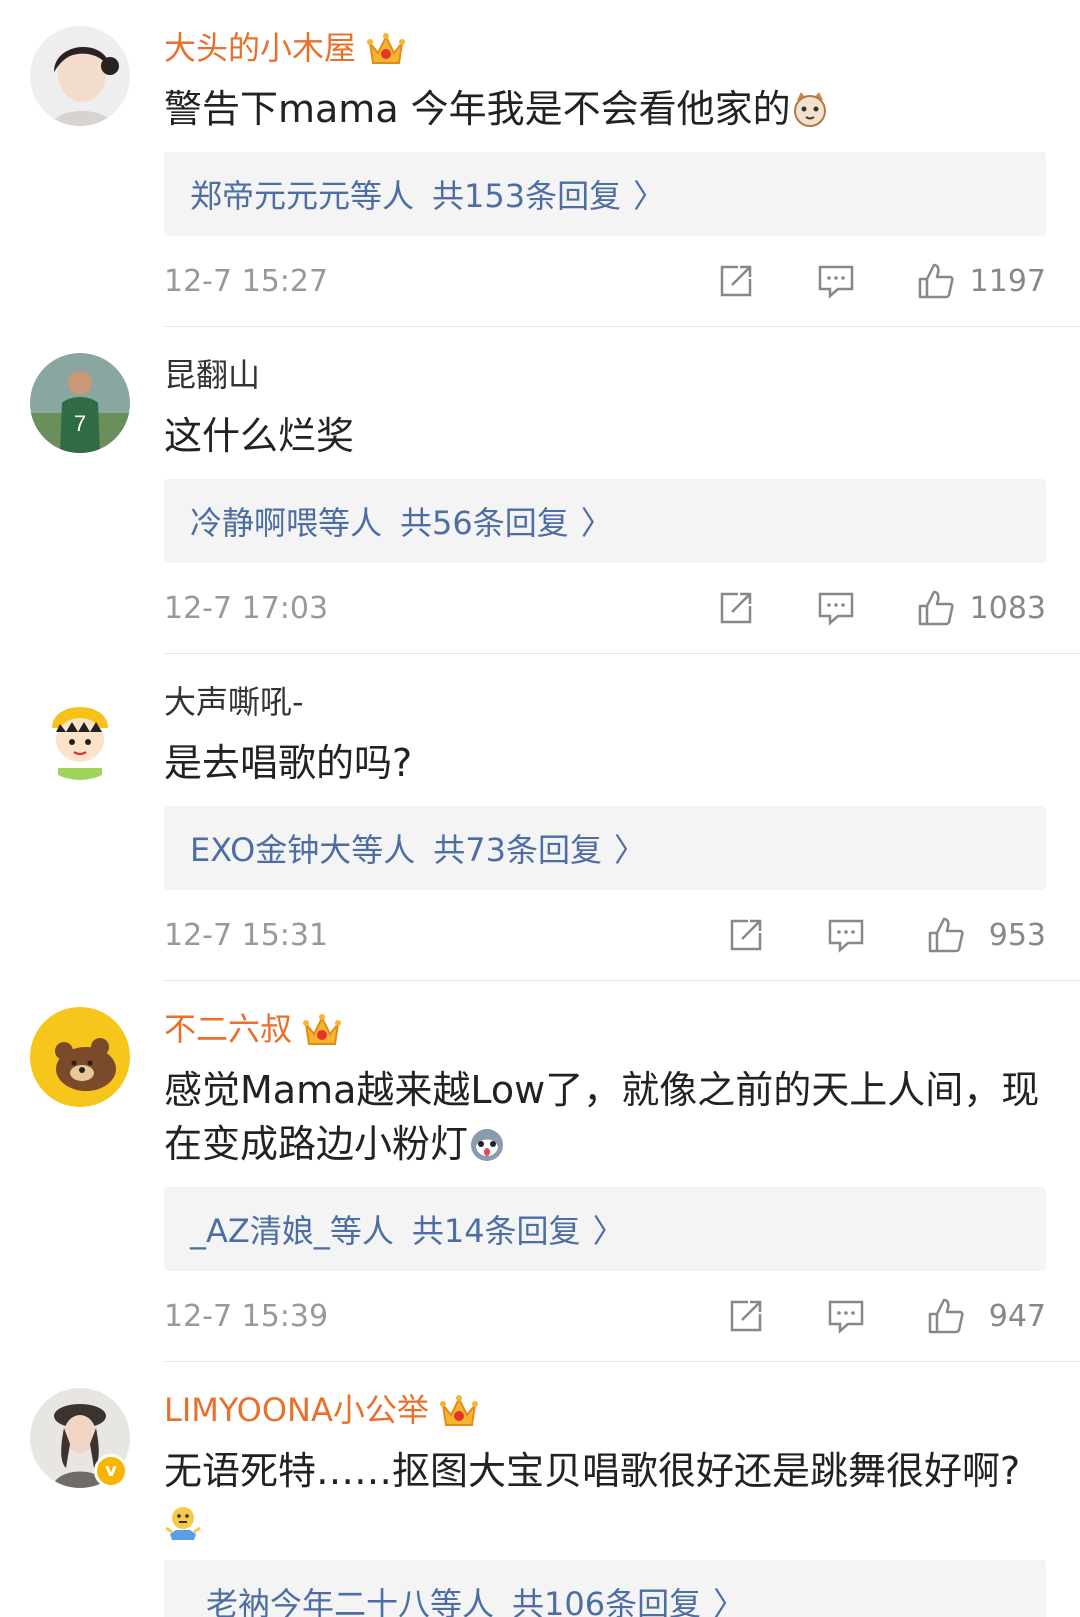  What do you see at coordinates (246, 608) in the screenshot?
I see `timestamp: 12-7 17:03` at bounding box center [246, 608].